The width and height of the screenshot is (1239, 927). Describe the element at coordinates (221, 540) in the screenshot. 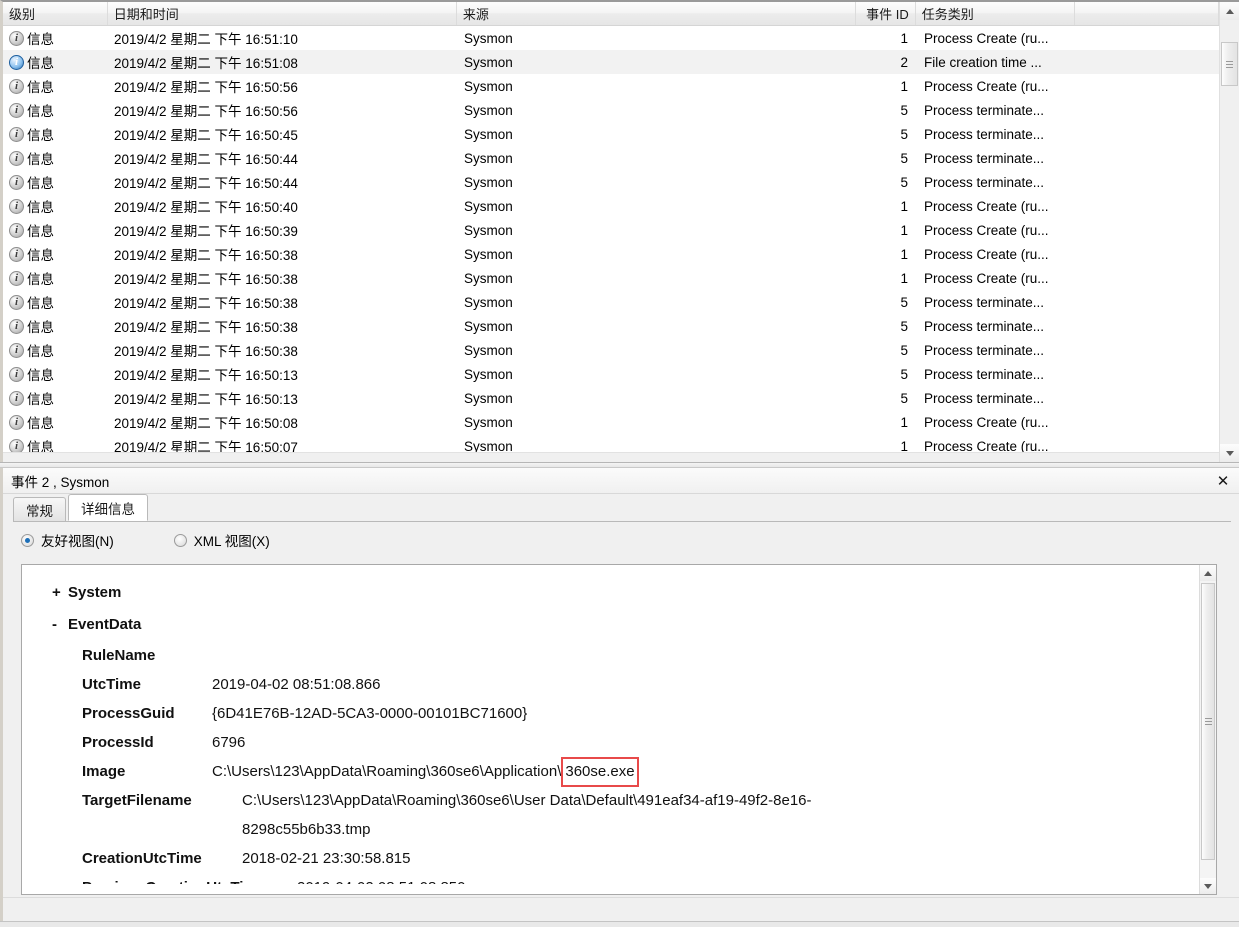

I see `radio-option-2: XML 视图(X)` at that location.